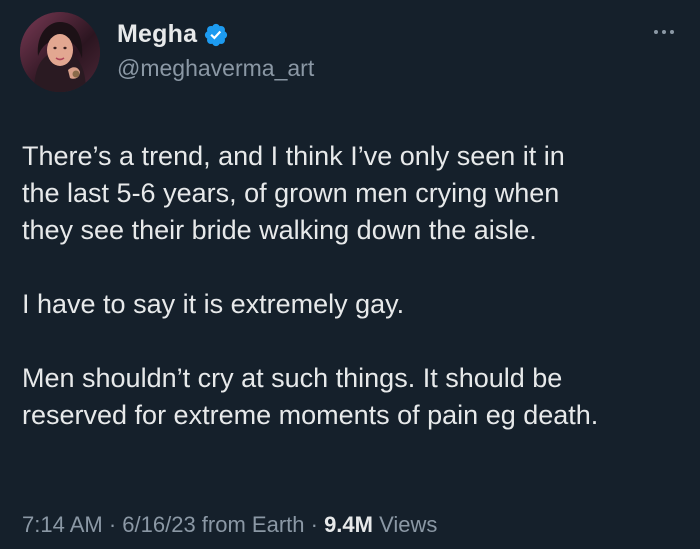 The width and height of the screenshot is (700, 549). I want to click on tweet-date: 6/16/23, so click(158, 524).